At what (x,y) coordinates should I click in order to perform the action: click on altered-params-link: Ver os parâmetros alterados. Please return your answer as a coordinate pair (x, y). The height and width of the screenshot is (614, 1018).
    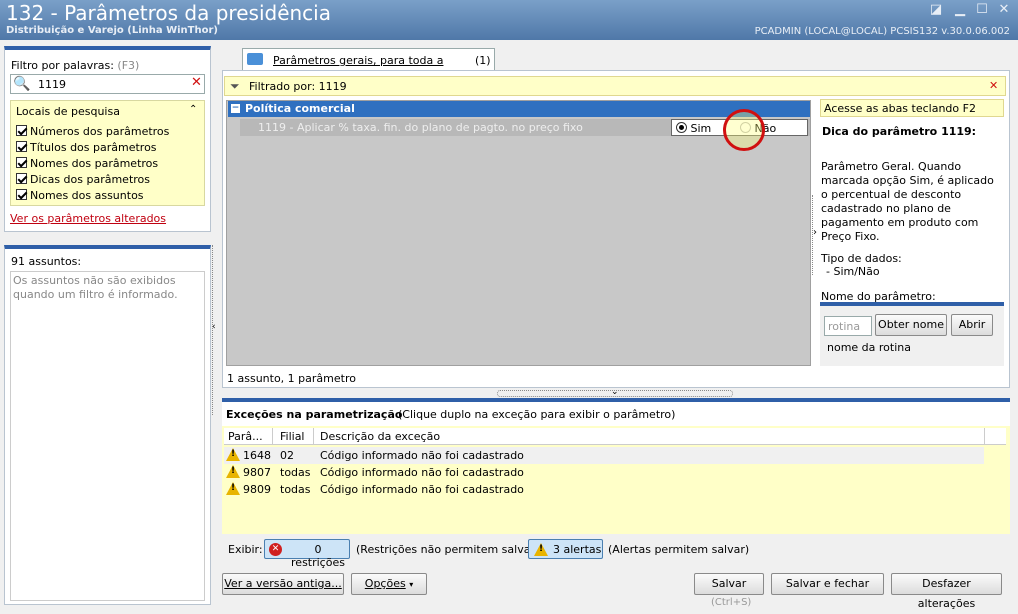
    Looking at the image, I should click on (88, 218).